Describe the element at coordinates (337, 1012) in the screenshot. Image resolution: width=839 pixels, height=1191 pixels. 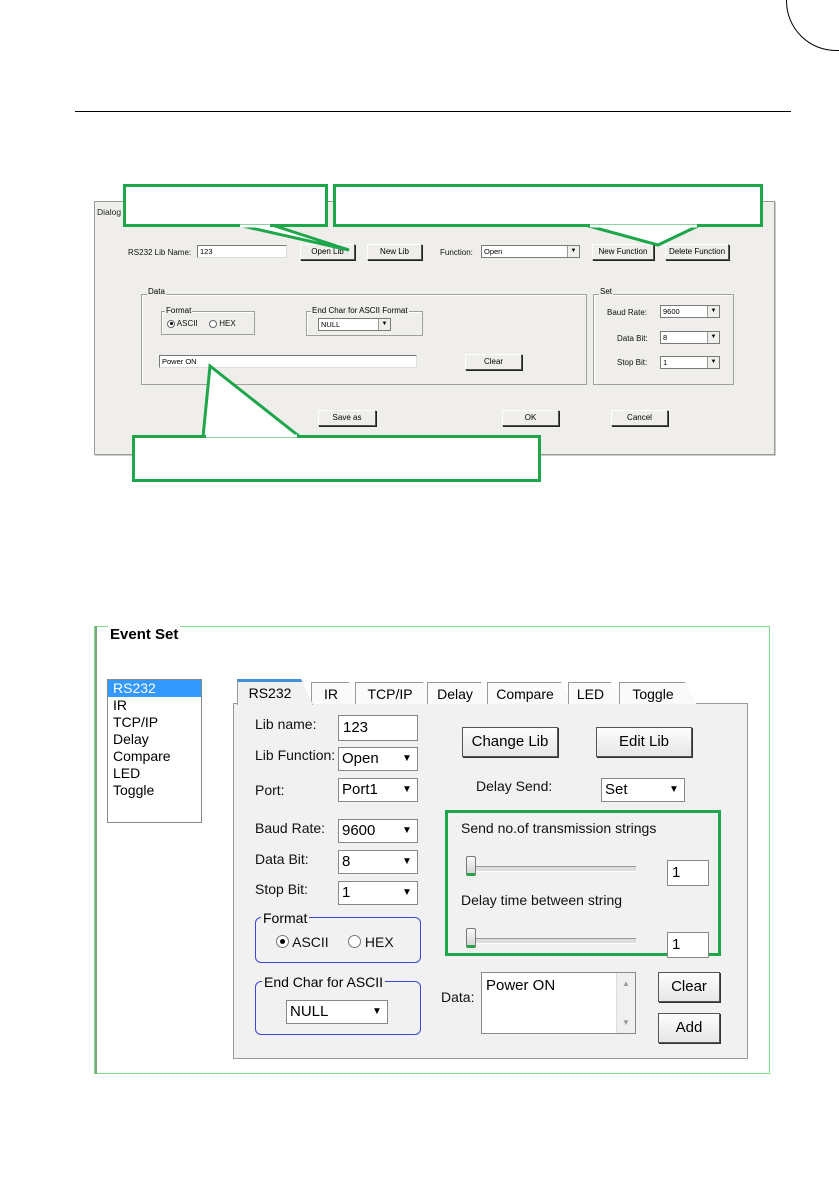
I see `end-char-select: NULL ▼` at that location.